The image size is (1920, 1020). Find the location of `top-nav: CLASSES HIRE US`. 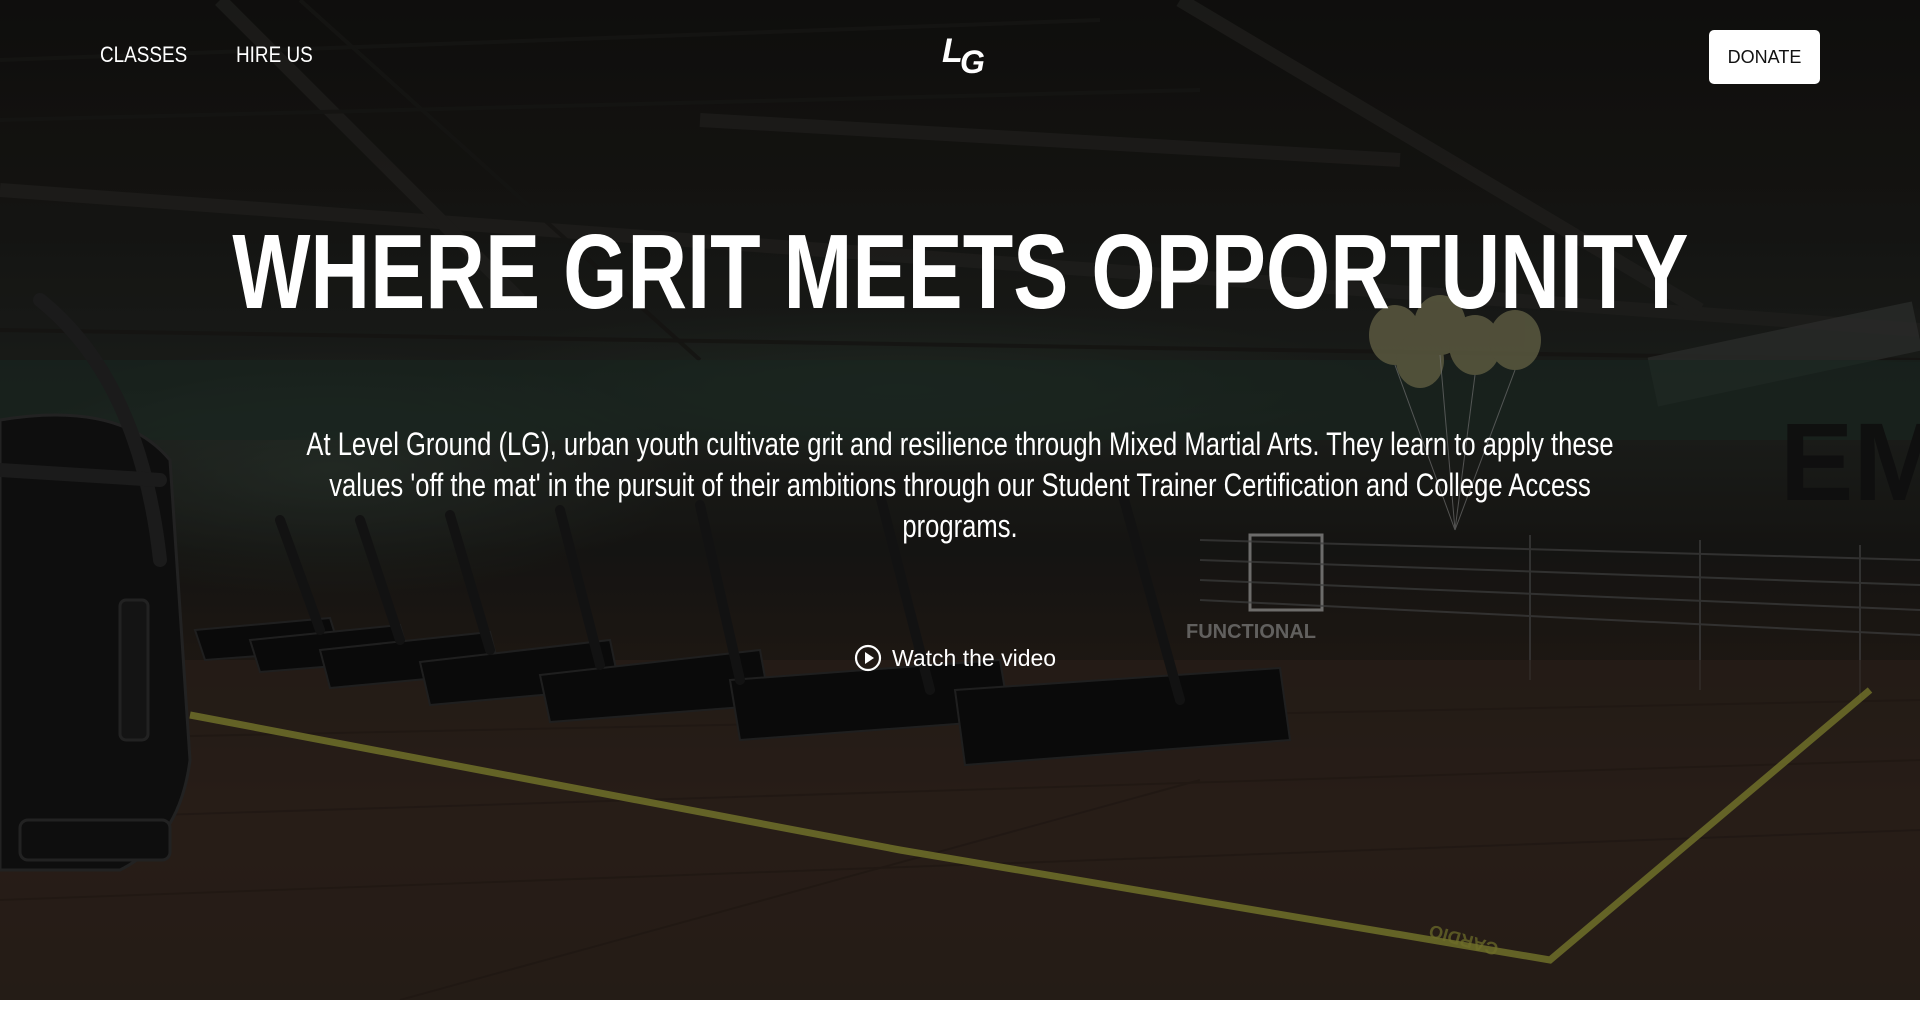

top-nav: CLASSES HIRE US is located at coordinates (212, 55).